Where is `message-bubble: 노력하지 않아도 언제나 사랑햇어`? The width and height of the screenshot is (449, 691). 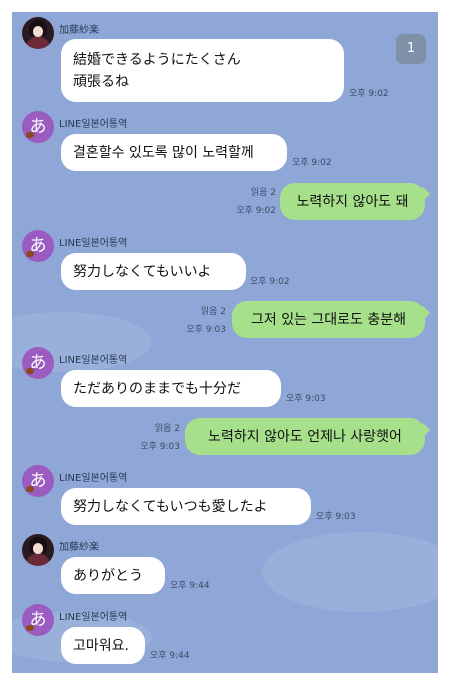 message-bubble: 노력하지 않아도 언제나 사랑햇어 is located at coordinates (305, 436).